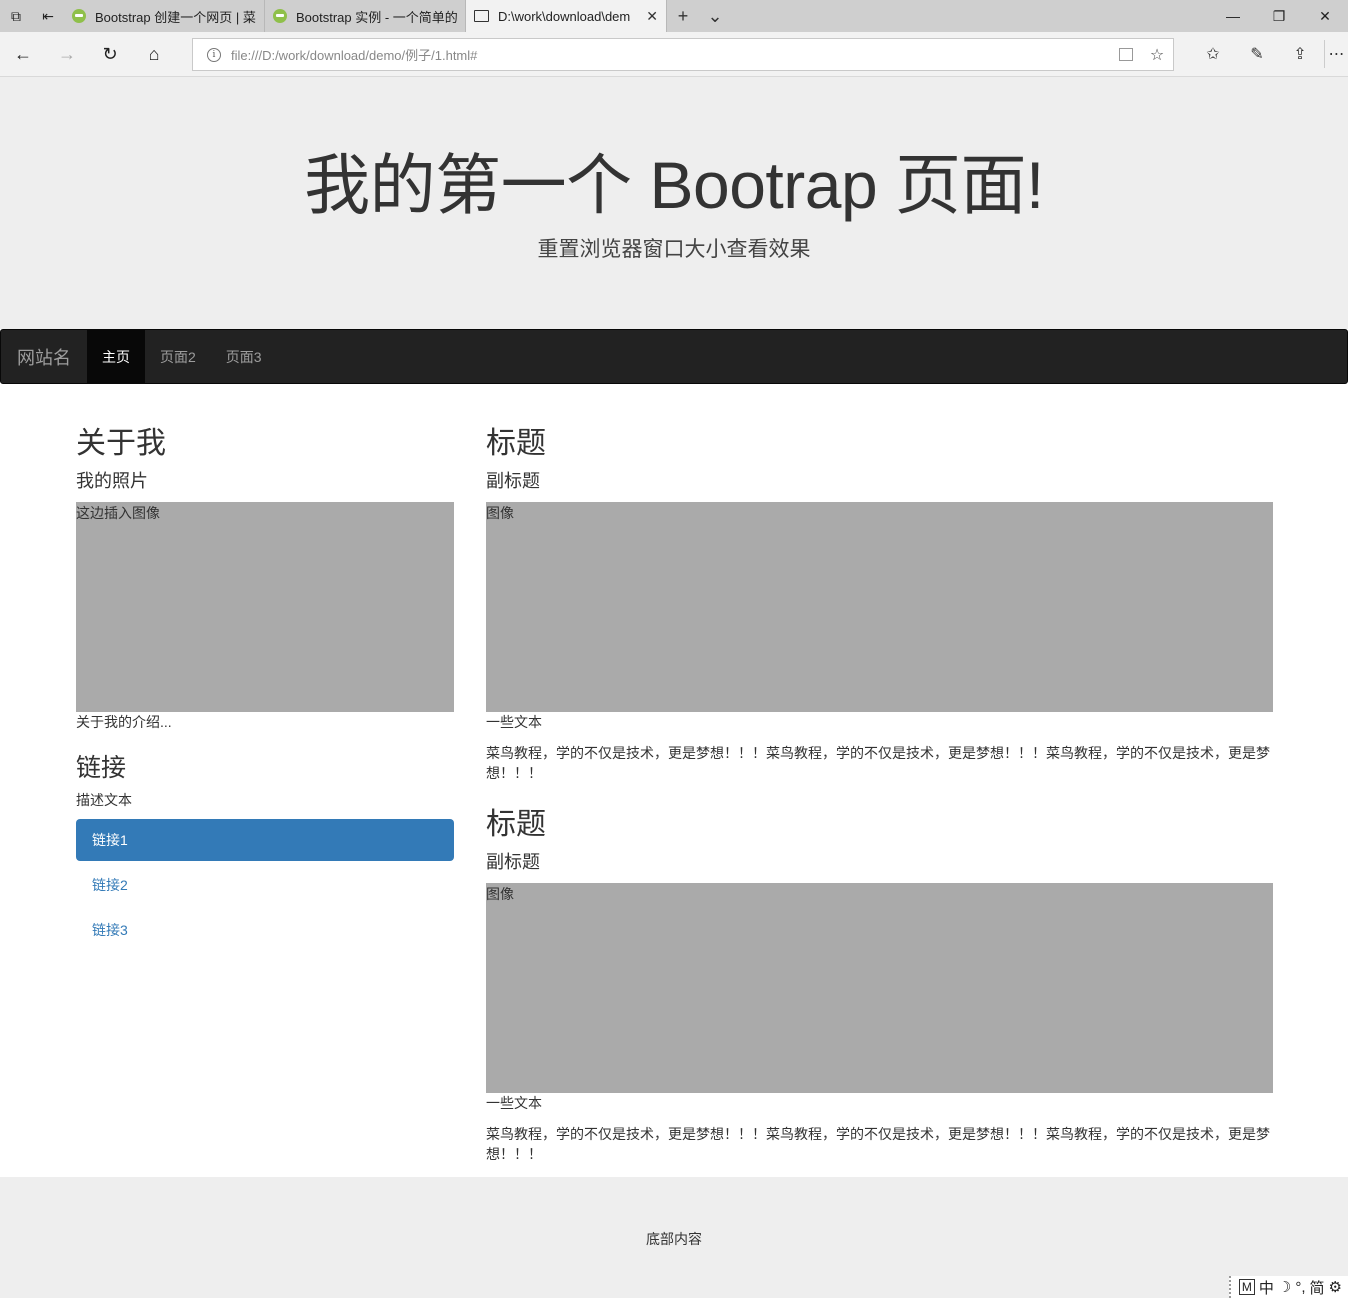  Describe the element at coordinates (481, 16) in the screenshot. I see `page-icon` at that location.